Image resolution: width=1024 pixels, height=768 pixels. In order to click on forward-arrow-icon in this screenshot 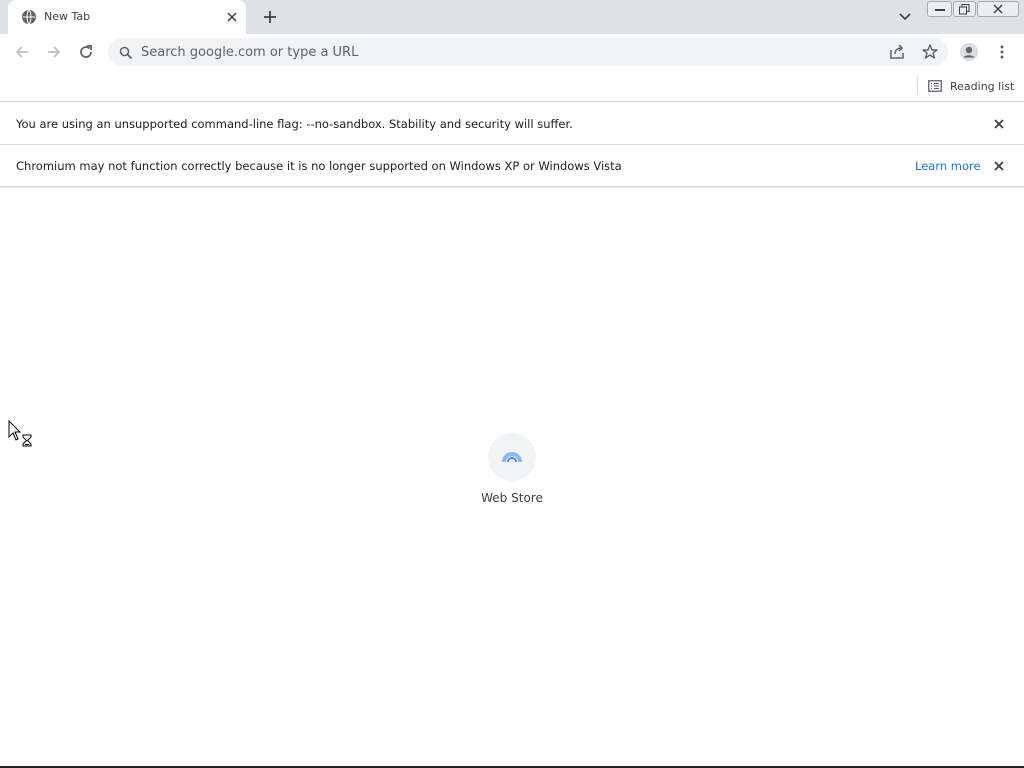, I will do `click(54, 52)`.